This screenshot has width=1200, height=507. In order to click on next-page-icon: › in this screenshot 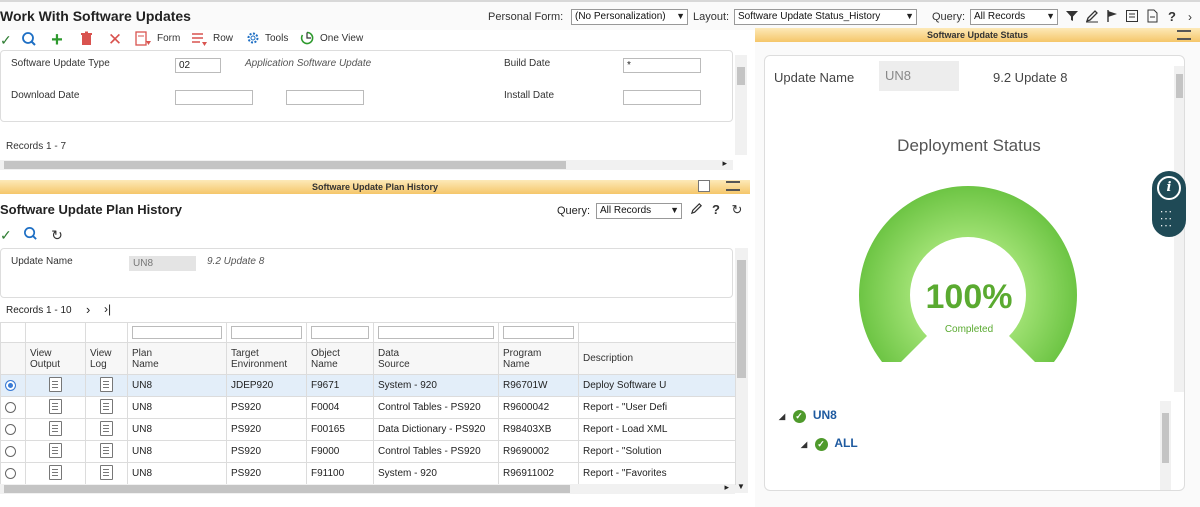, I will do `click(88, 309)`.